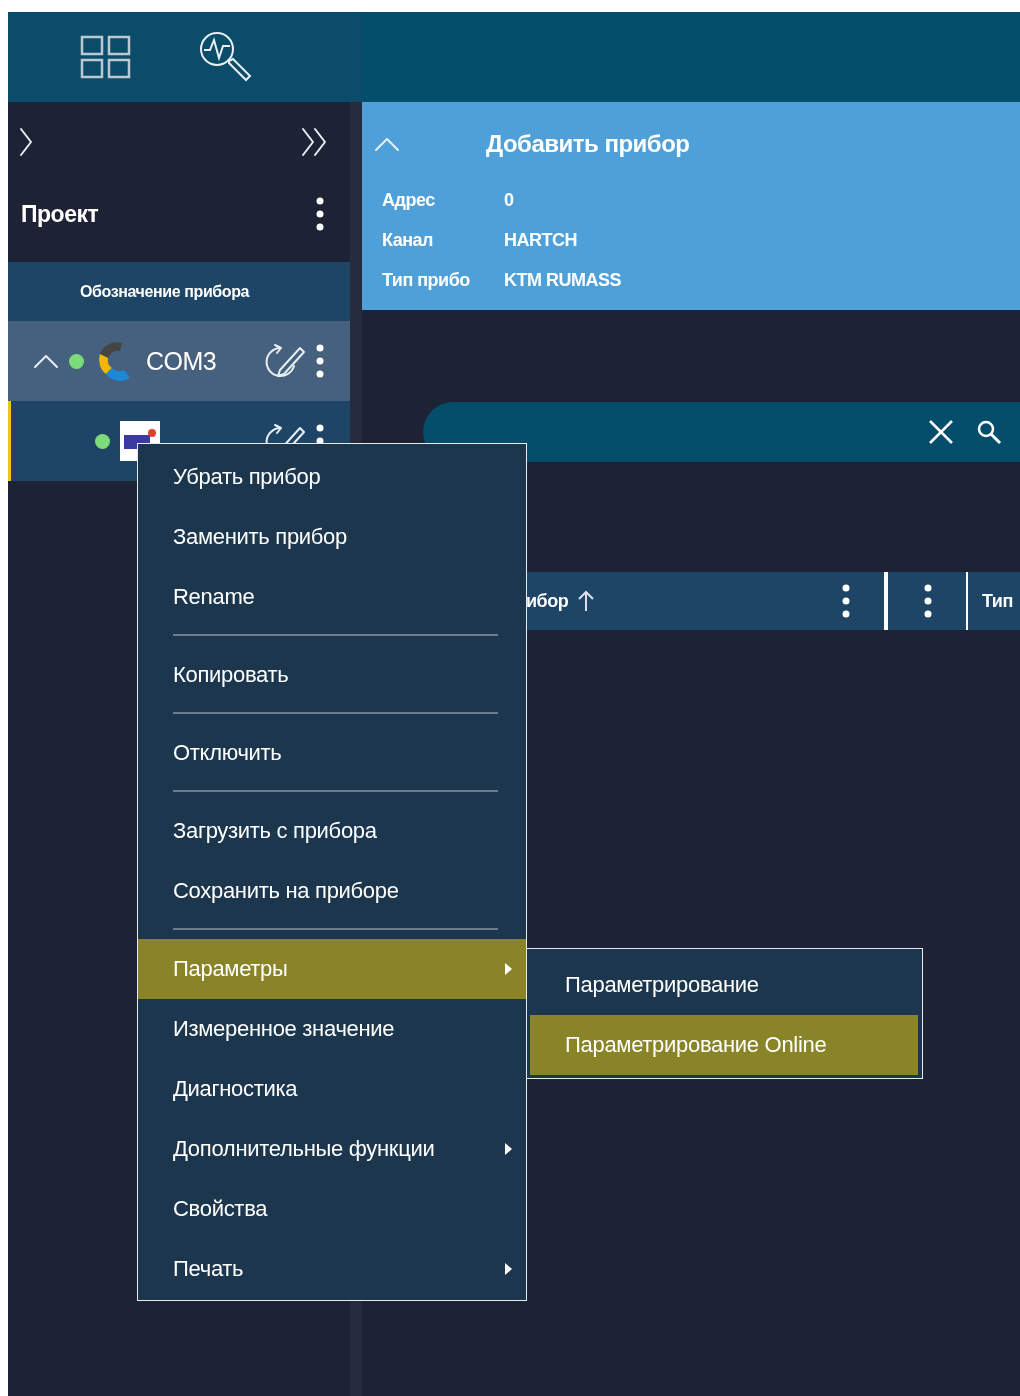 The height and width of the screenshot is (1396, 1020). What do you see at coordinates (332, 891) in the screenshot?
I see `menu-item: Сохранить на приборе` at bounding box center [332, 891].